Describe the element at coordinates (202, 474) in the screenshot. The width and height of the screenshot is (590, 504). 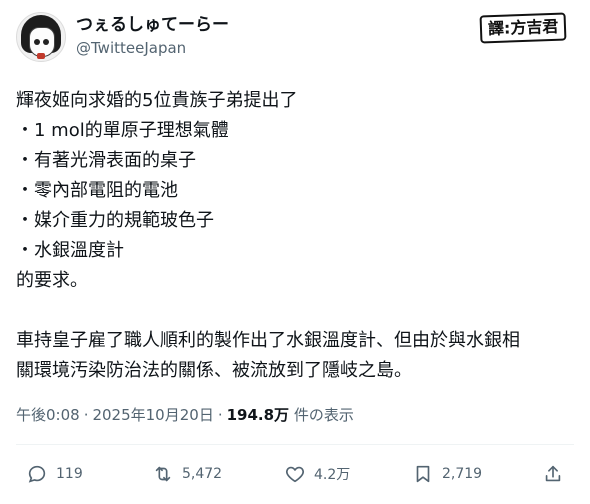
I see `retweet-count: 5,472` at that location.